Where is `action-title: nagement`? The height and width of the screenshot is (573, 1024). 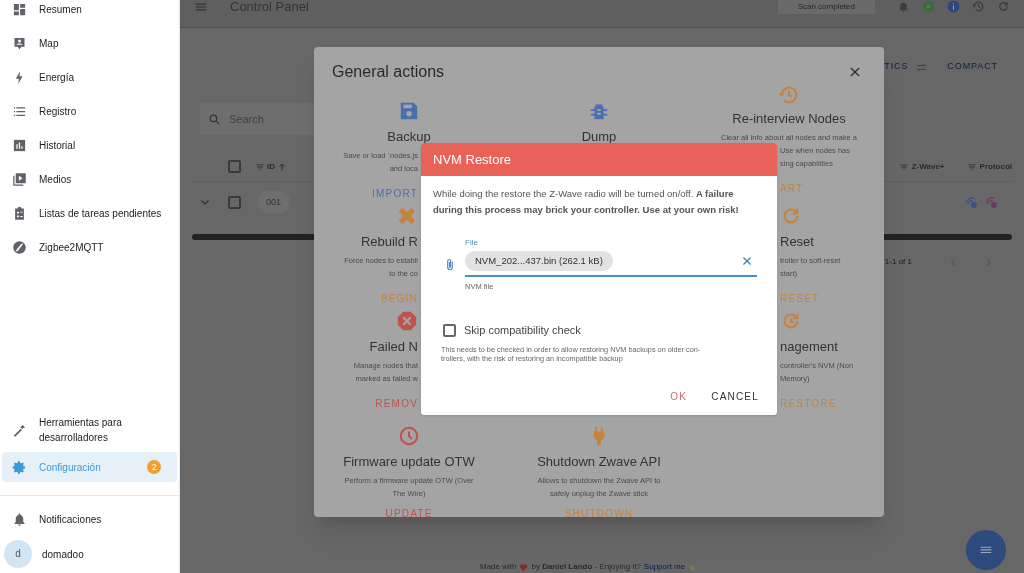 action-title: nagement is located at coordinates (809, 346).